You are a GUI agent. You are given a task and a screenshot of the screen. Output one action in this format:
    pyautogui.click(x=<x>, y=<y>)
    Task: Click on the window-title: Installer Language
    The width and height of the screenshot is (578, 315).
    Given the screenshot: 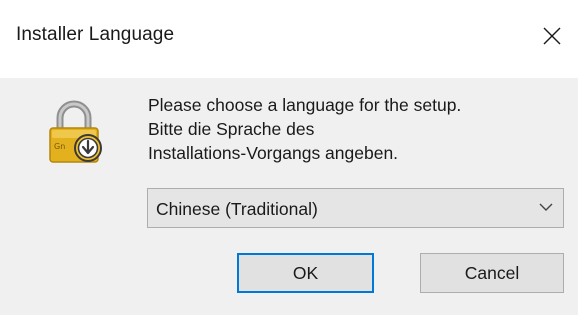 What is the action you would take?
    pyautogui.click(x=95, y=34)
    